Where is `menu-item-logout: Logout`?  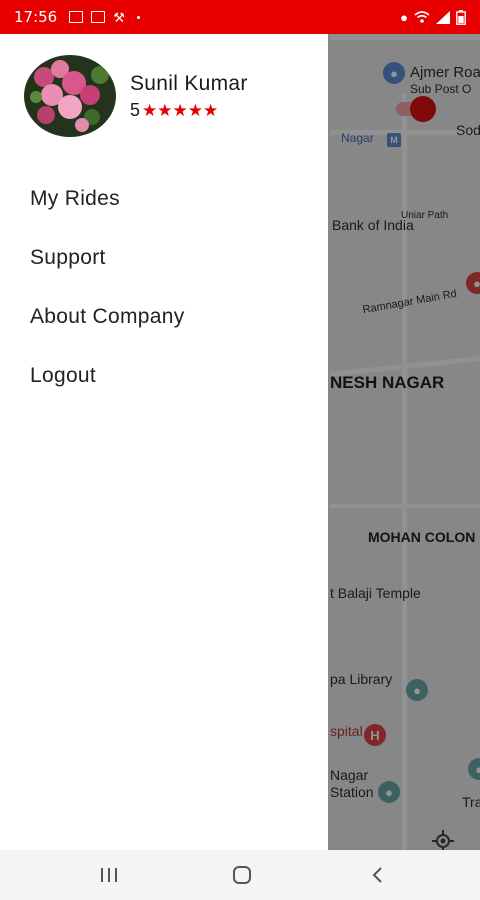
menu-item-logout: Logout is located at coordinates (164, 380).